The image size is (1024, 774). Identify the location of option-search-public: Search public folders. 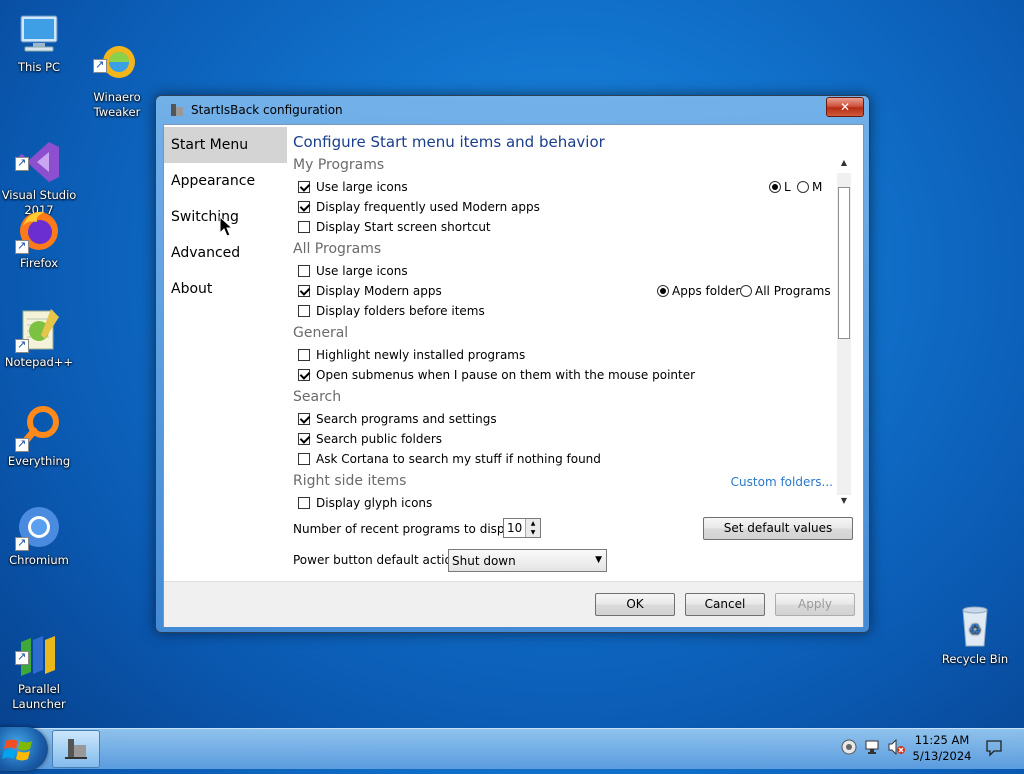
(370, 439).